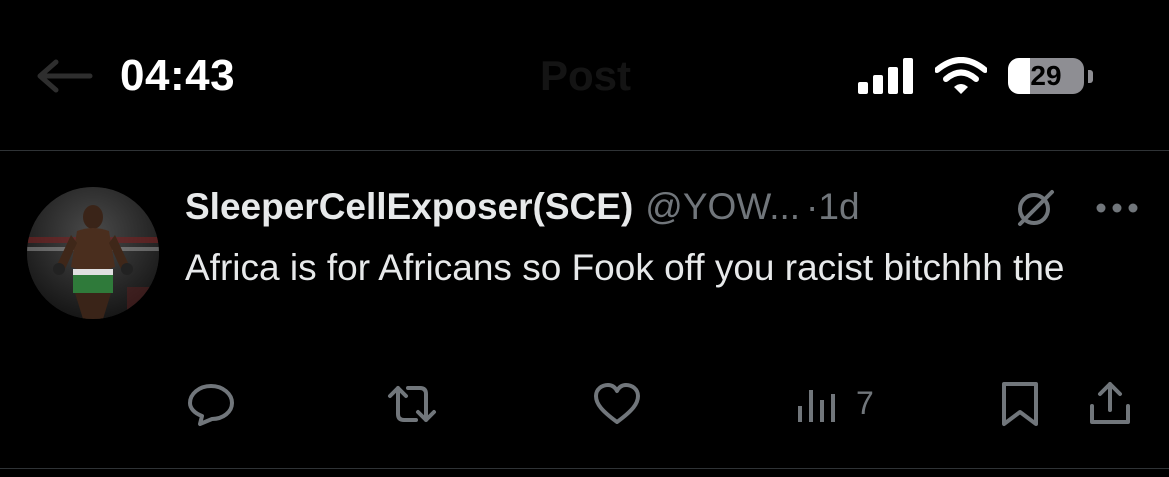 The width and height of the screenshot is (1169, 477). I want to click on like-icon, so click(617, 404).